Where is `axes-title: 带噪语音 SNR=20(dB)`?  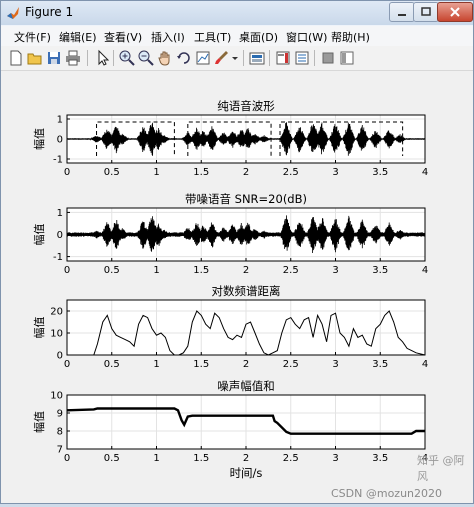 axes-title: 带噪语音 SNR=20(dB) is located at coordinates (246, 199).